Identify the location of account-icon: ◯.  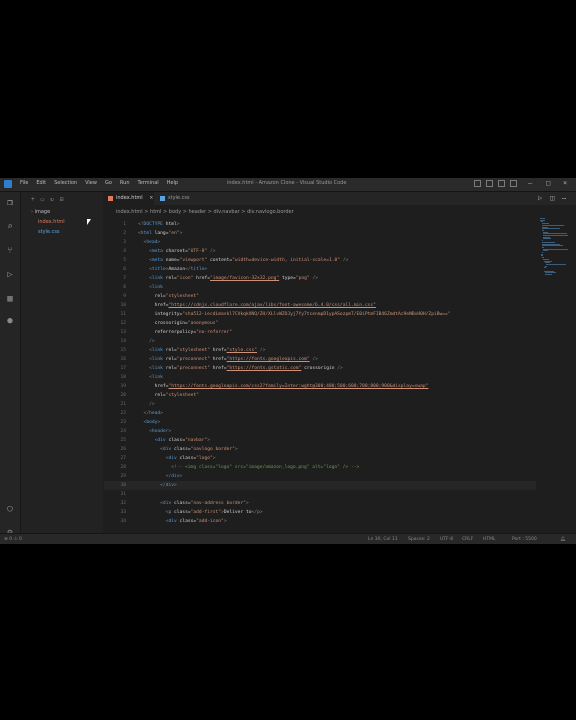
(10, 509).